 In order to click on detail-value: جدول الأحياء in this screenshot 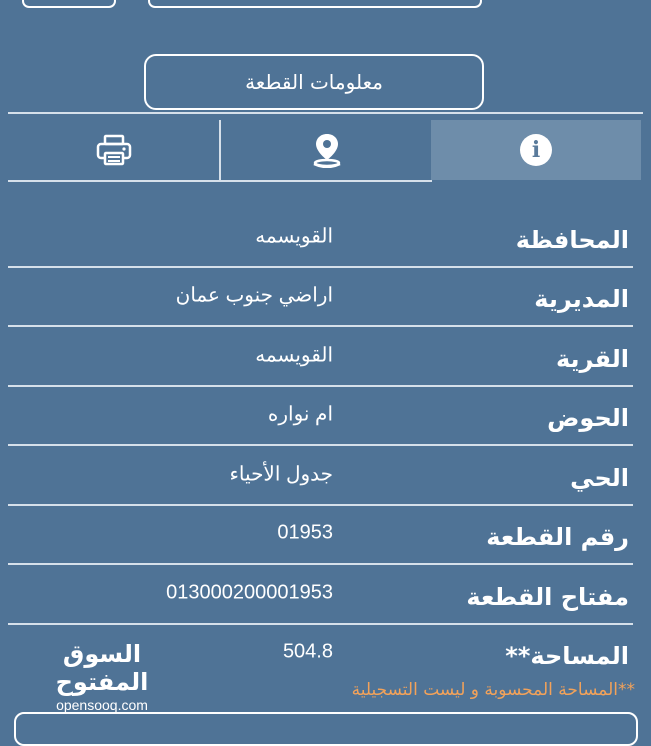, I will do `click(281, 474)`.